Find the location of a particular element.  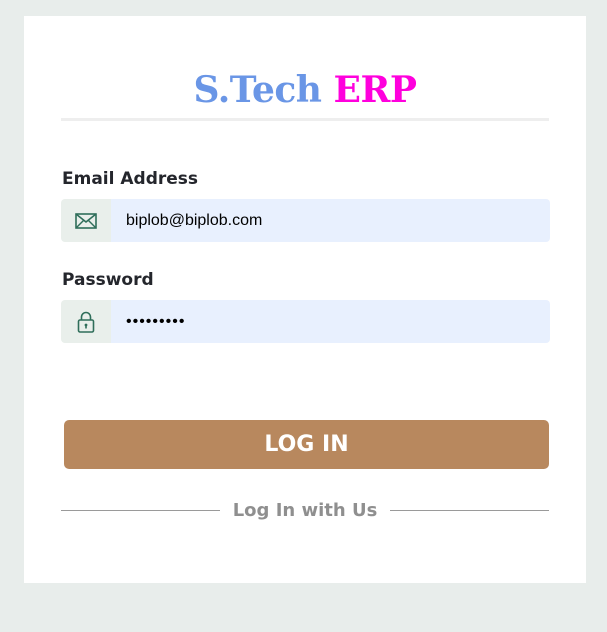

separator-line-right is located at coordinates (469, 510).